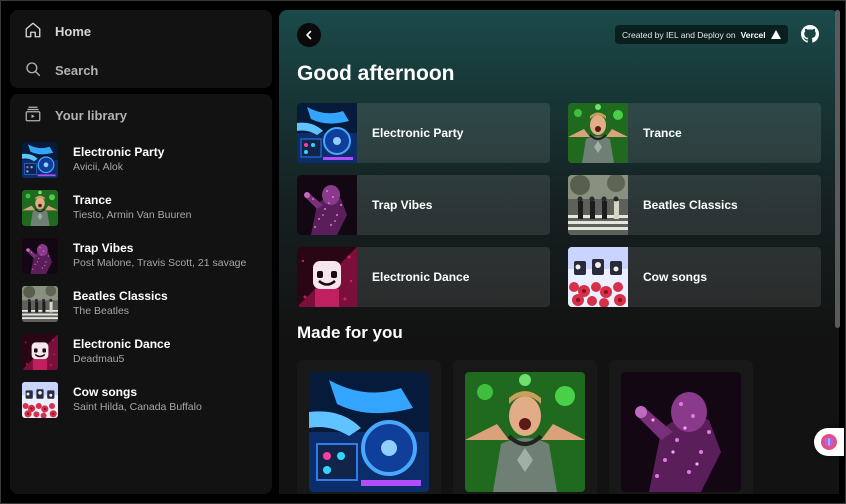 This screenshot has width=846, height=504. I want to click on credit-badge: Created by IEL and Deploy on Vercel, so click(701, 34).